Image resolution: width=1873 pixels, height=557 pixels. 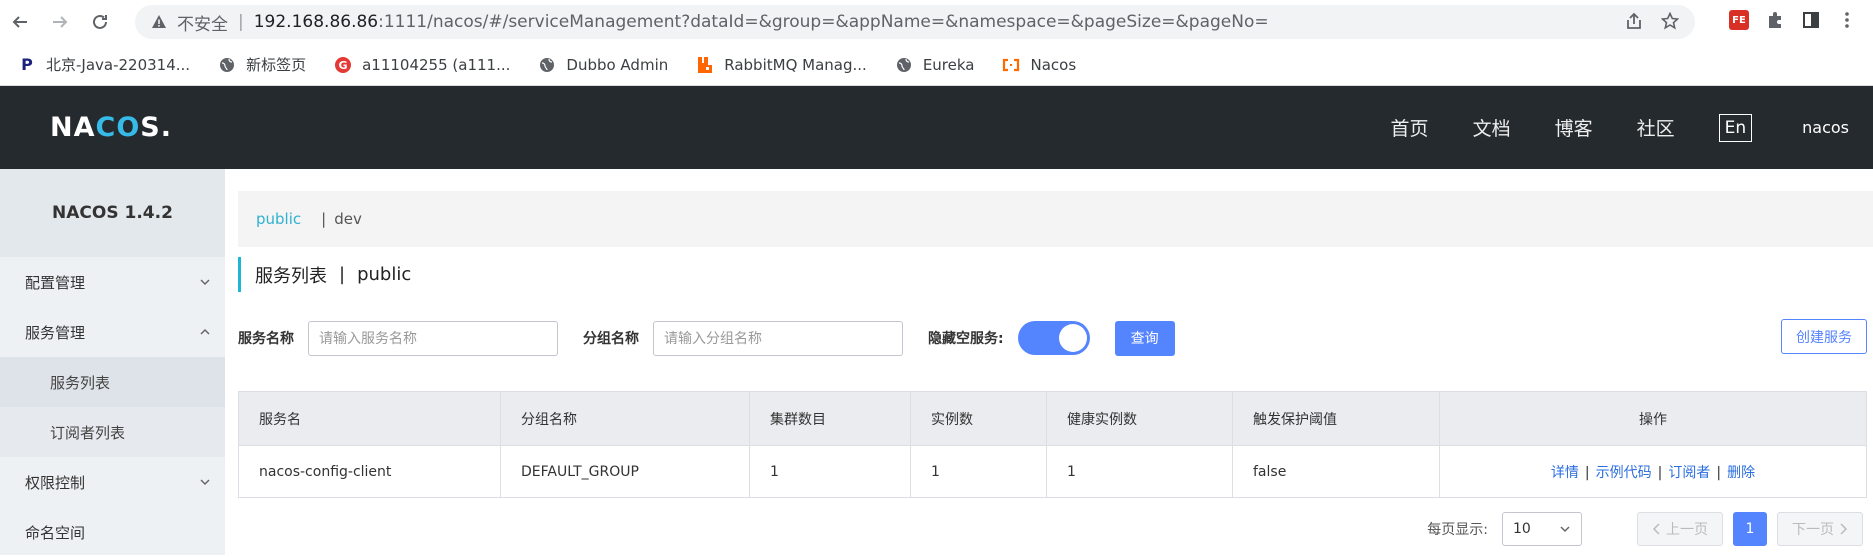 What do you see at coordinates (1053, 64) in the screenshot?
I see `bookmark-label: Nacos` at bounding box center [1053, 64].